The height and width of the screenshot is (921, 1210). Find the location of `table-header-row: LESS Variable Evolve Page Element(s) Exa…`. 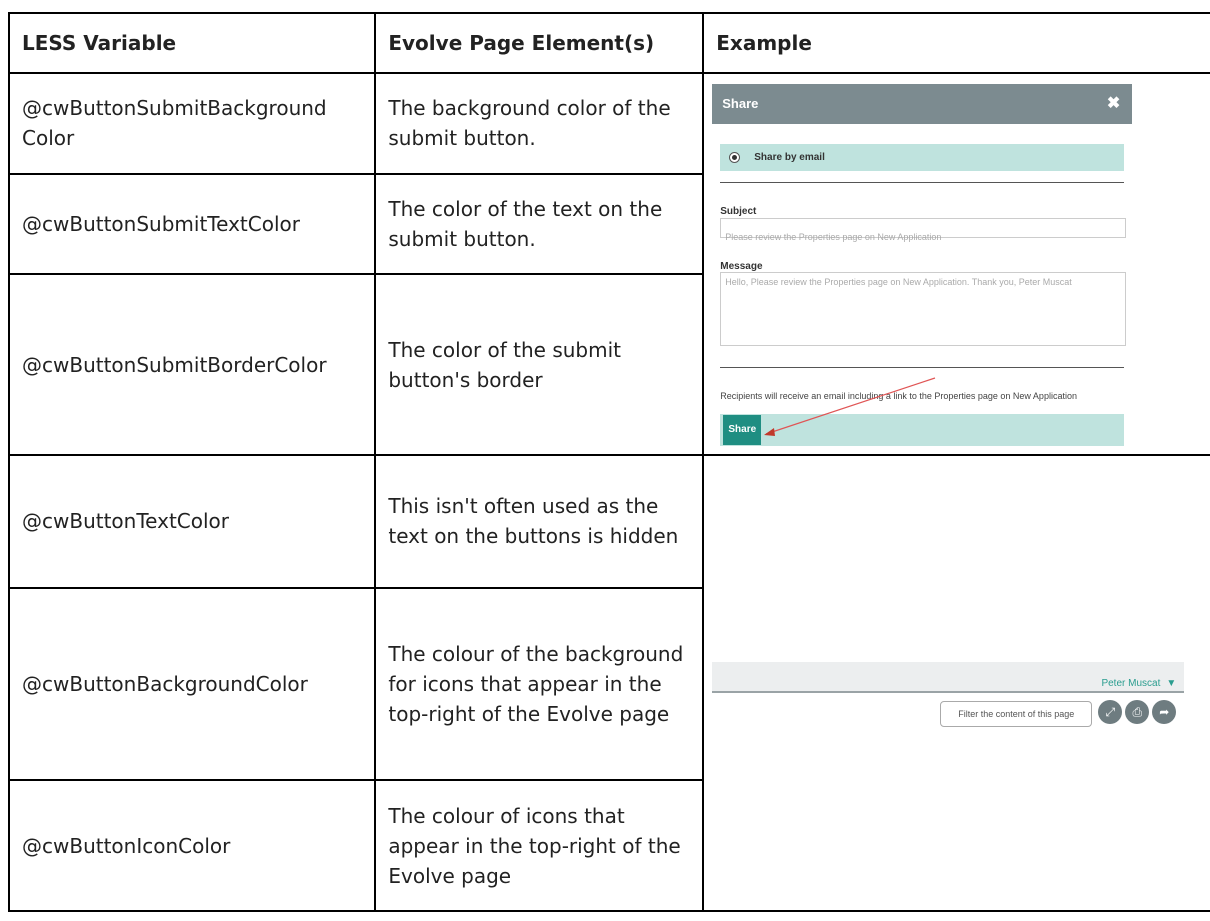

table-header-row: LESS Variable Evolve Page Element(s) Exa… is located at coordinates (608, 43).